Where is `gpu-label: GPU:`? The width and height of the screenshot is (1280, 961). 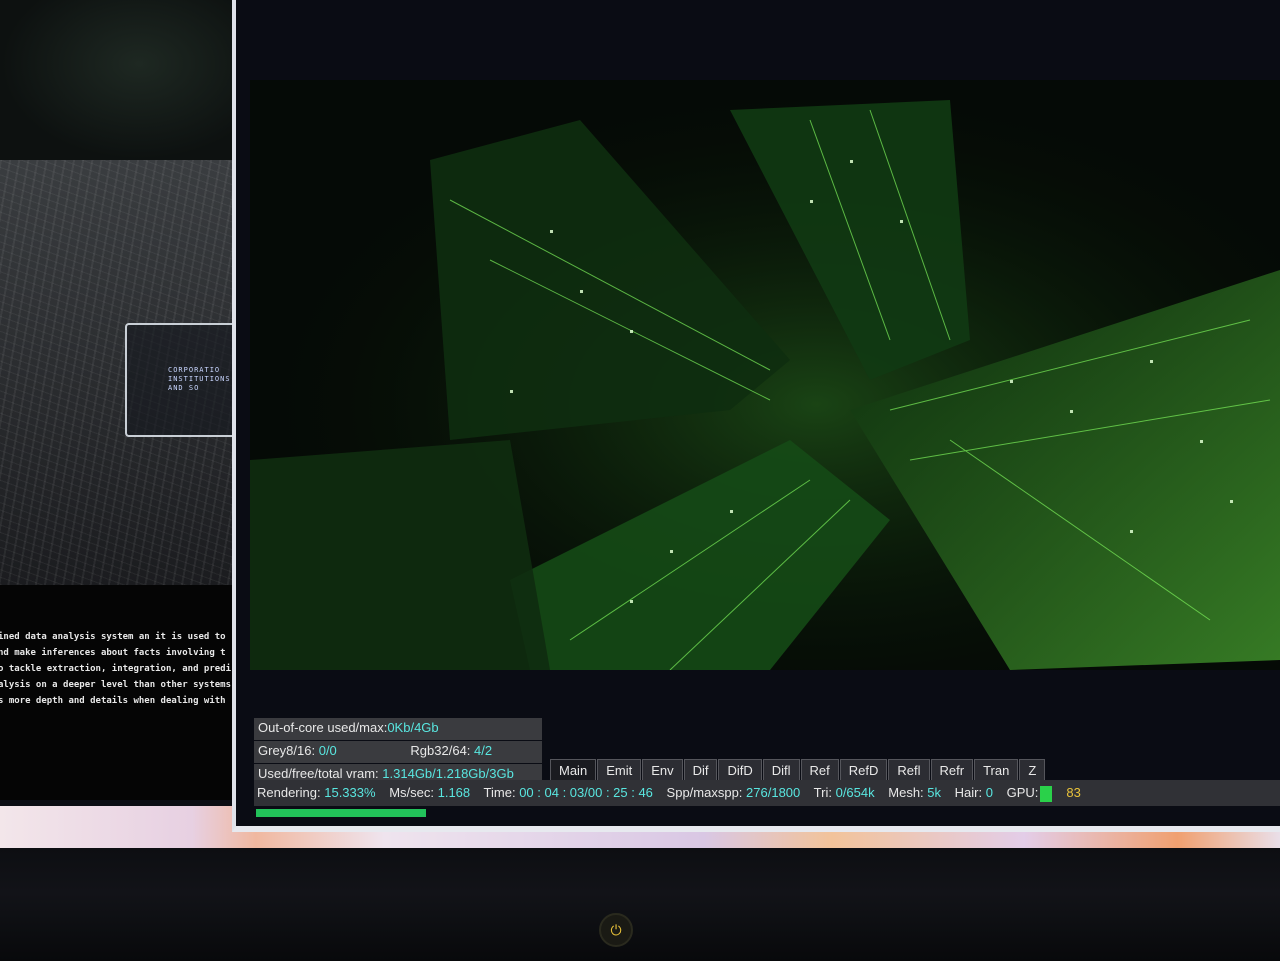 gpu-label: GPU: is located at coordinates (1022, 792).